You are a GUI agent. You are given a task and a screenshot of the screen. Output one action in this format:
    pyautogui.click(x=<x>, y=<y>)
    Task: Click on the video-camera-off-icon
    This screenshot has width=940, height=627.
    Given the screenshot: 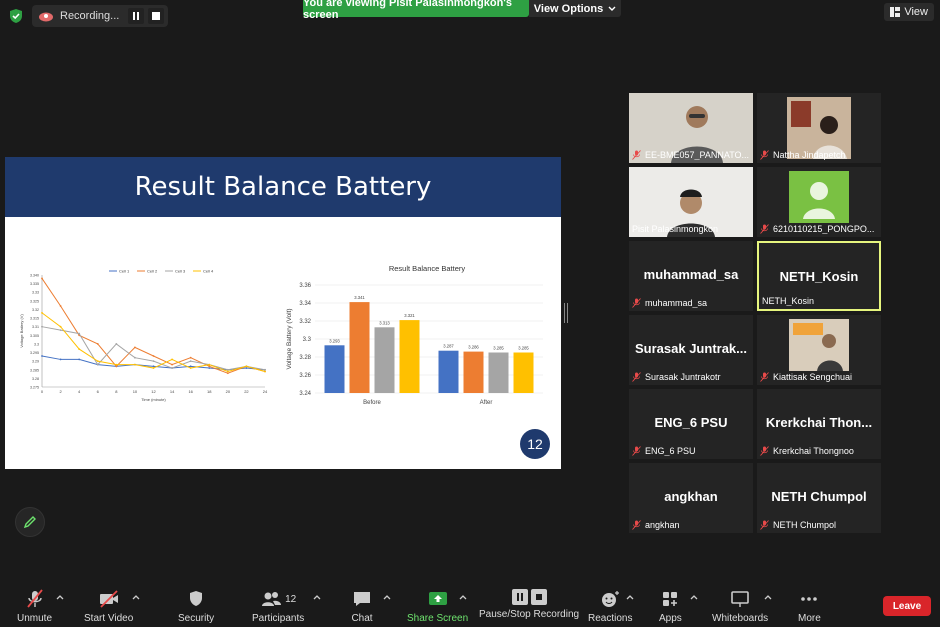 What is the action you would take?
    pyautogui.click(x=108, y=599)
    